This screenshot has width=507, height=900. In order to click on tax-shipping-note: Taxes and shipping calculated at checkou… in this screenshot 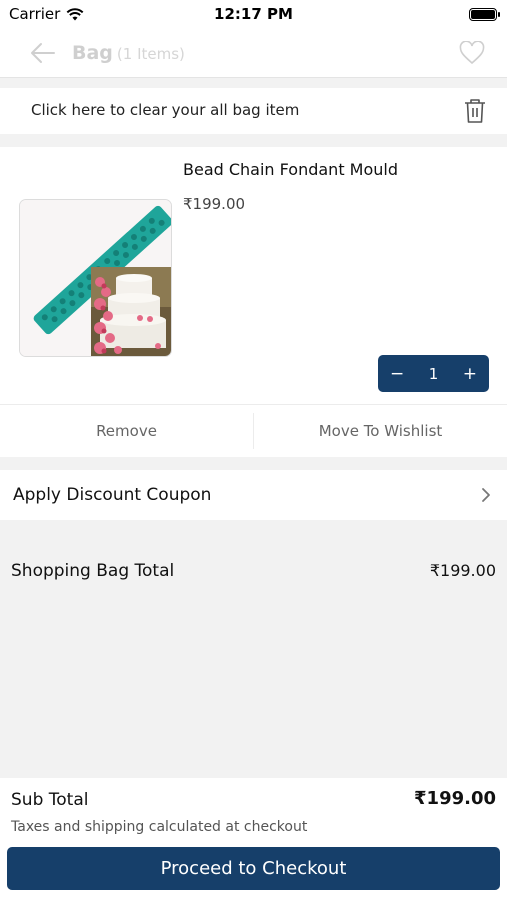, I will do `click(159, 827)`.